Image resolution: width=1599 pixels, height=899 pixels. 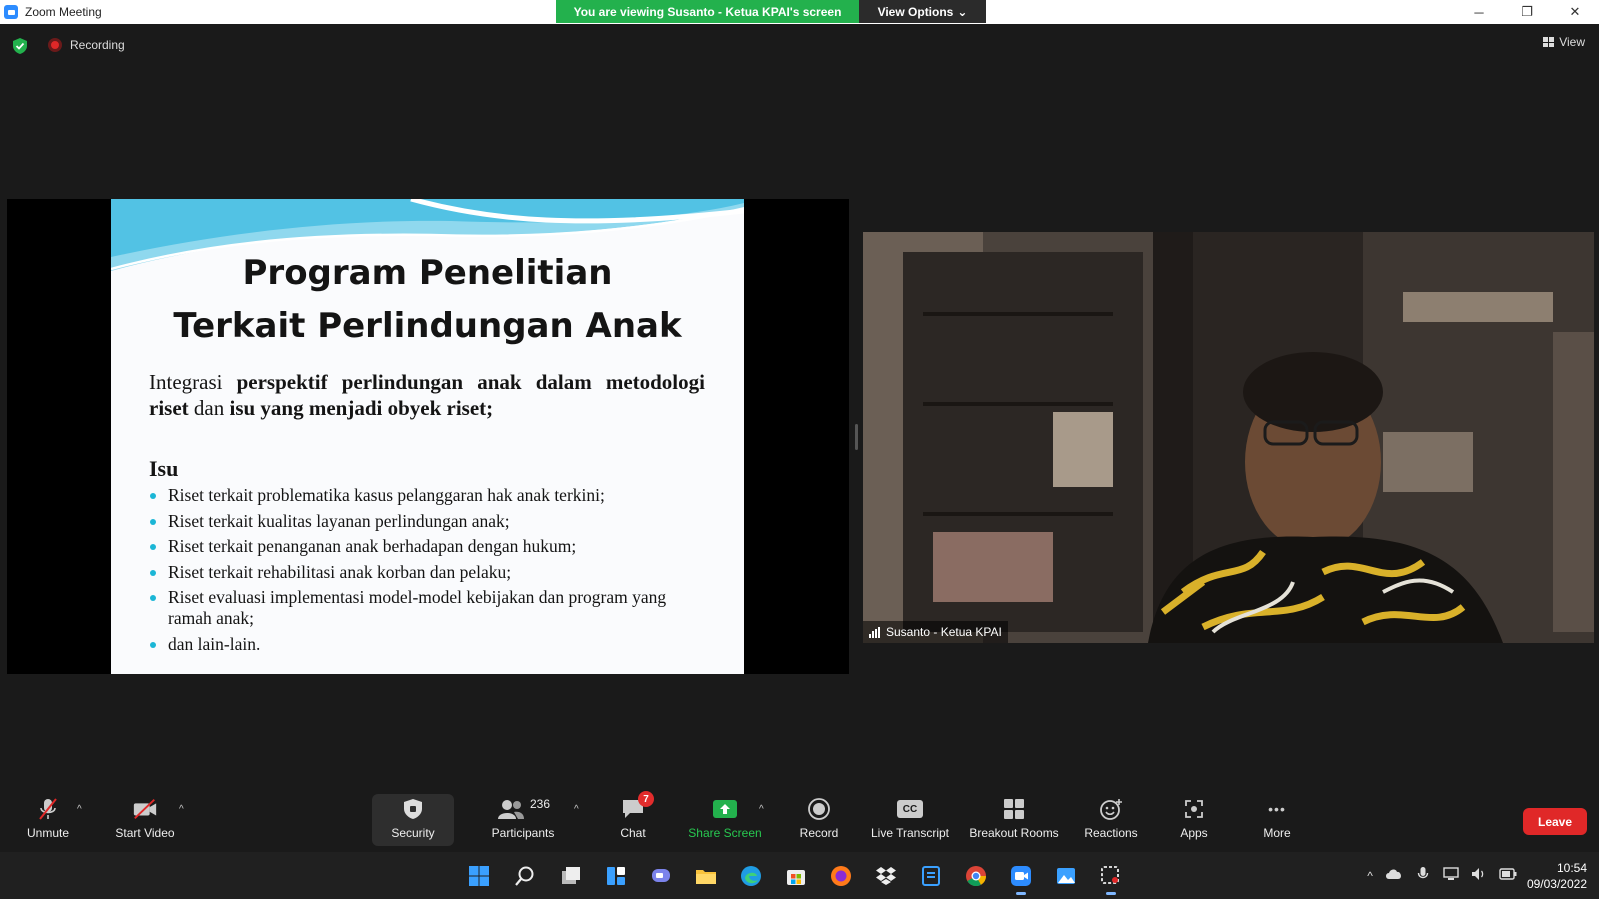 What do you see at coordinates (633, 833) in the screenshot?
I see `chat-label: Chat` at bounding box center [633, 833].